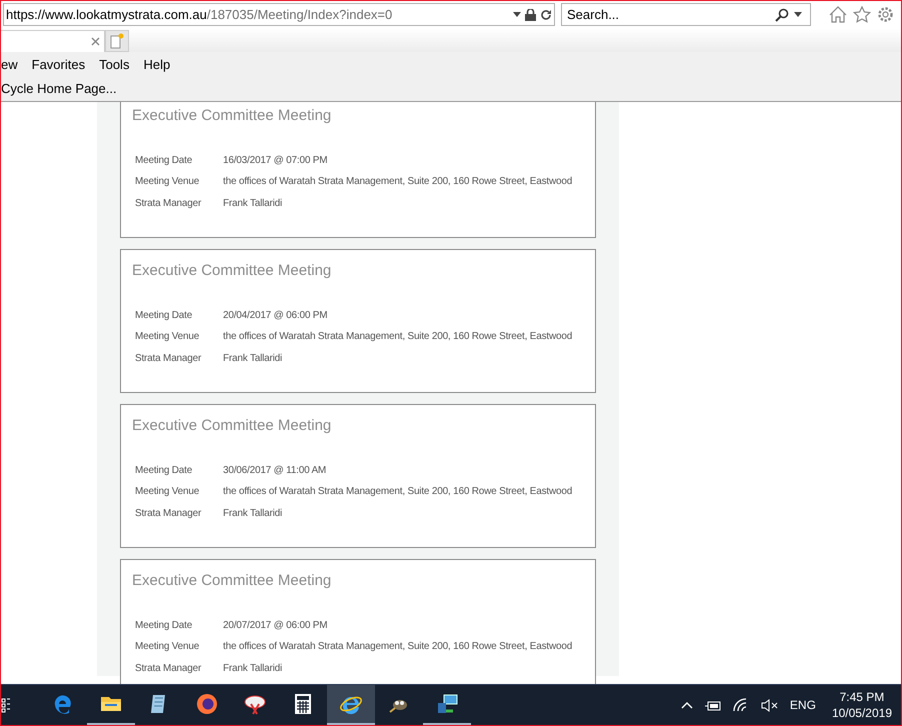 This screenshot has height=726, width=902. Describe the element at coordinates (156, 64) in the screenshot. I see `menu-item: Help` at that location.